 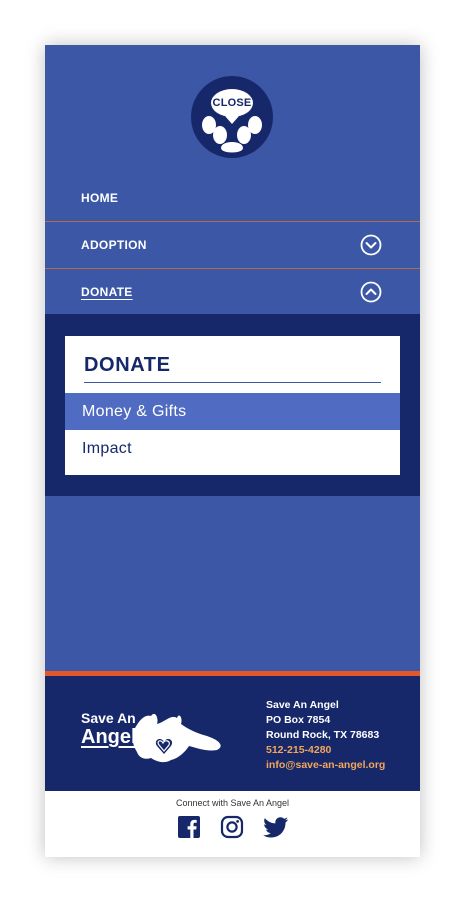 What do you see at coordinates (371, 245) in the screenshot?
I see `chevron-down-circle-icon` at bounding box center [371, 245].